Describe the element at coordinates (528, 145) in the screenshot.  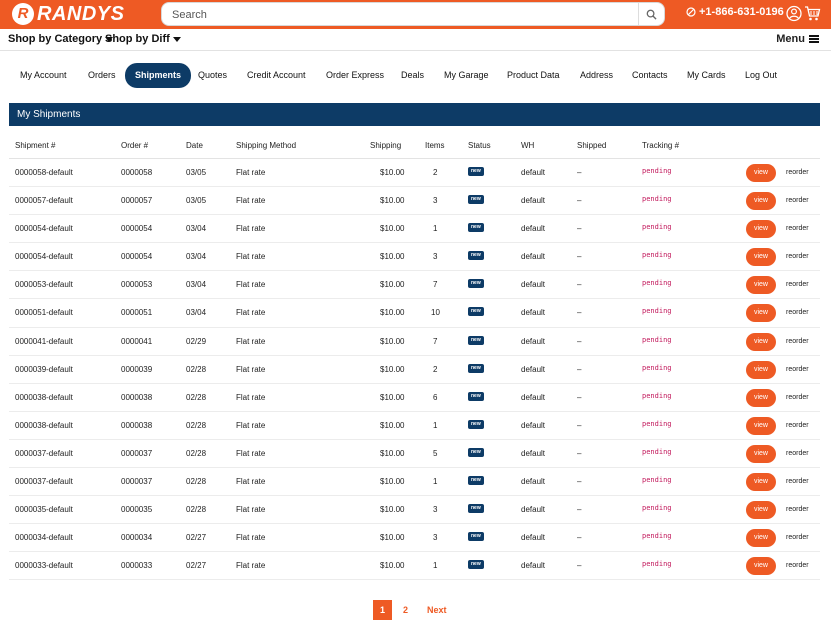
I see `col-wh: WH` at that location.